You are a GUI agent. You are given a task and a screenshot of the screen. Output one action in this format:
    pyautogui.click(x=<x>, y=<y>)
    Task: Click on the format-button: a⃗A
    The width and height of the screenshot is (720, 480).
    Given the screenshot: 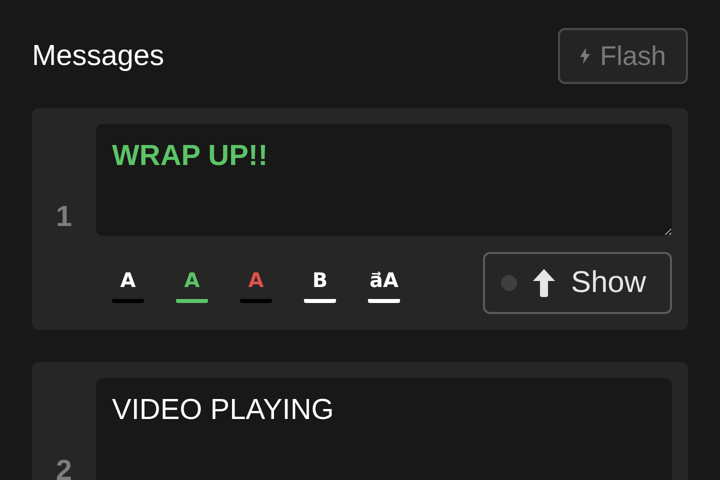 What is the action you would take?
    pyautogui.click(x=384, y=283)
    